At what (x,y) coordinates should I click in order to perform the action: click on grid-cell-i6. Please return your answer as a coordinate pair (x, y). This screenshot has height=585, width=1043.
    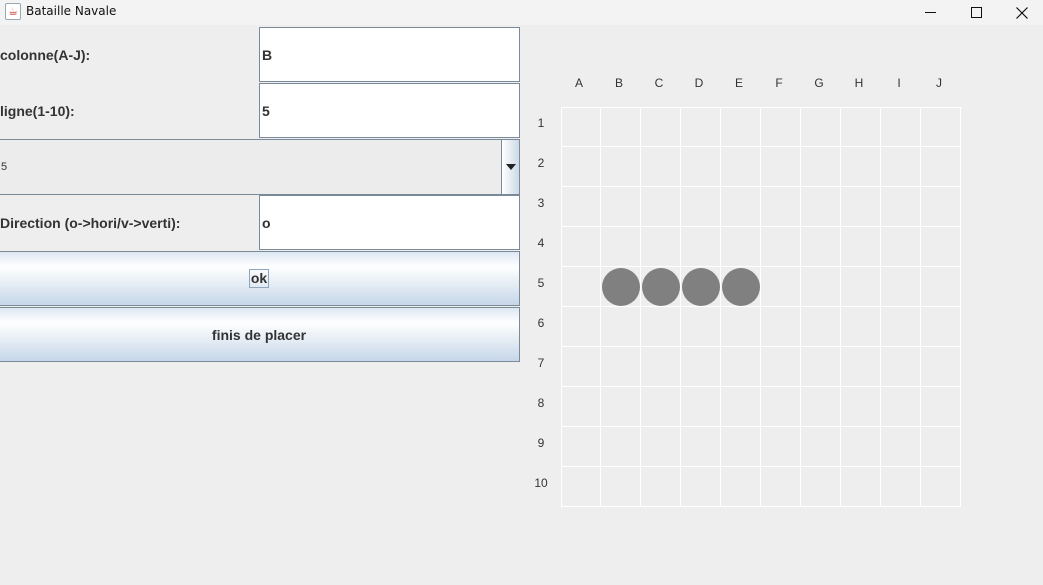
    Looking at the image, I should click on (901, 327).